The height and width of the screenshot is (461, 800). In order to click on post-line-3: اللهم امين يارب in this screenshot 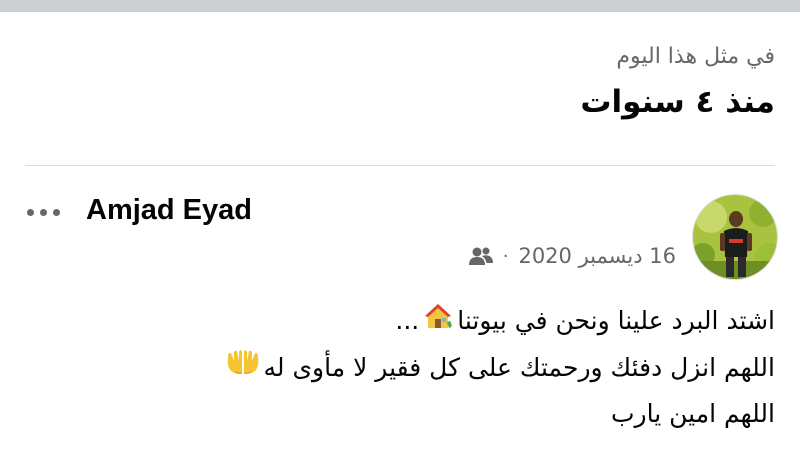, I will do `click(693, 413)`.